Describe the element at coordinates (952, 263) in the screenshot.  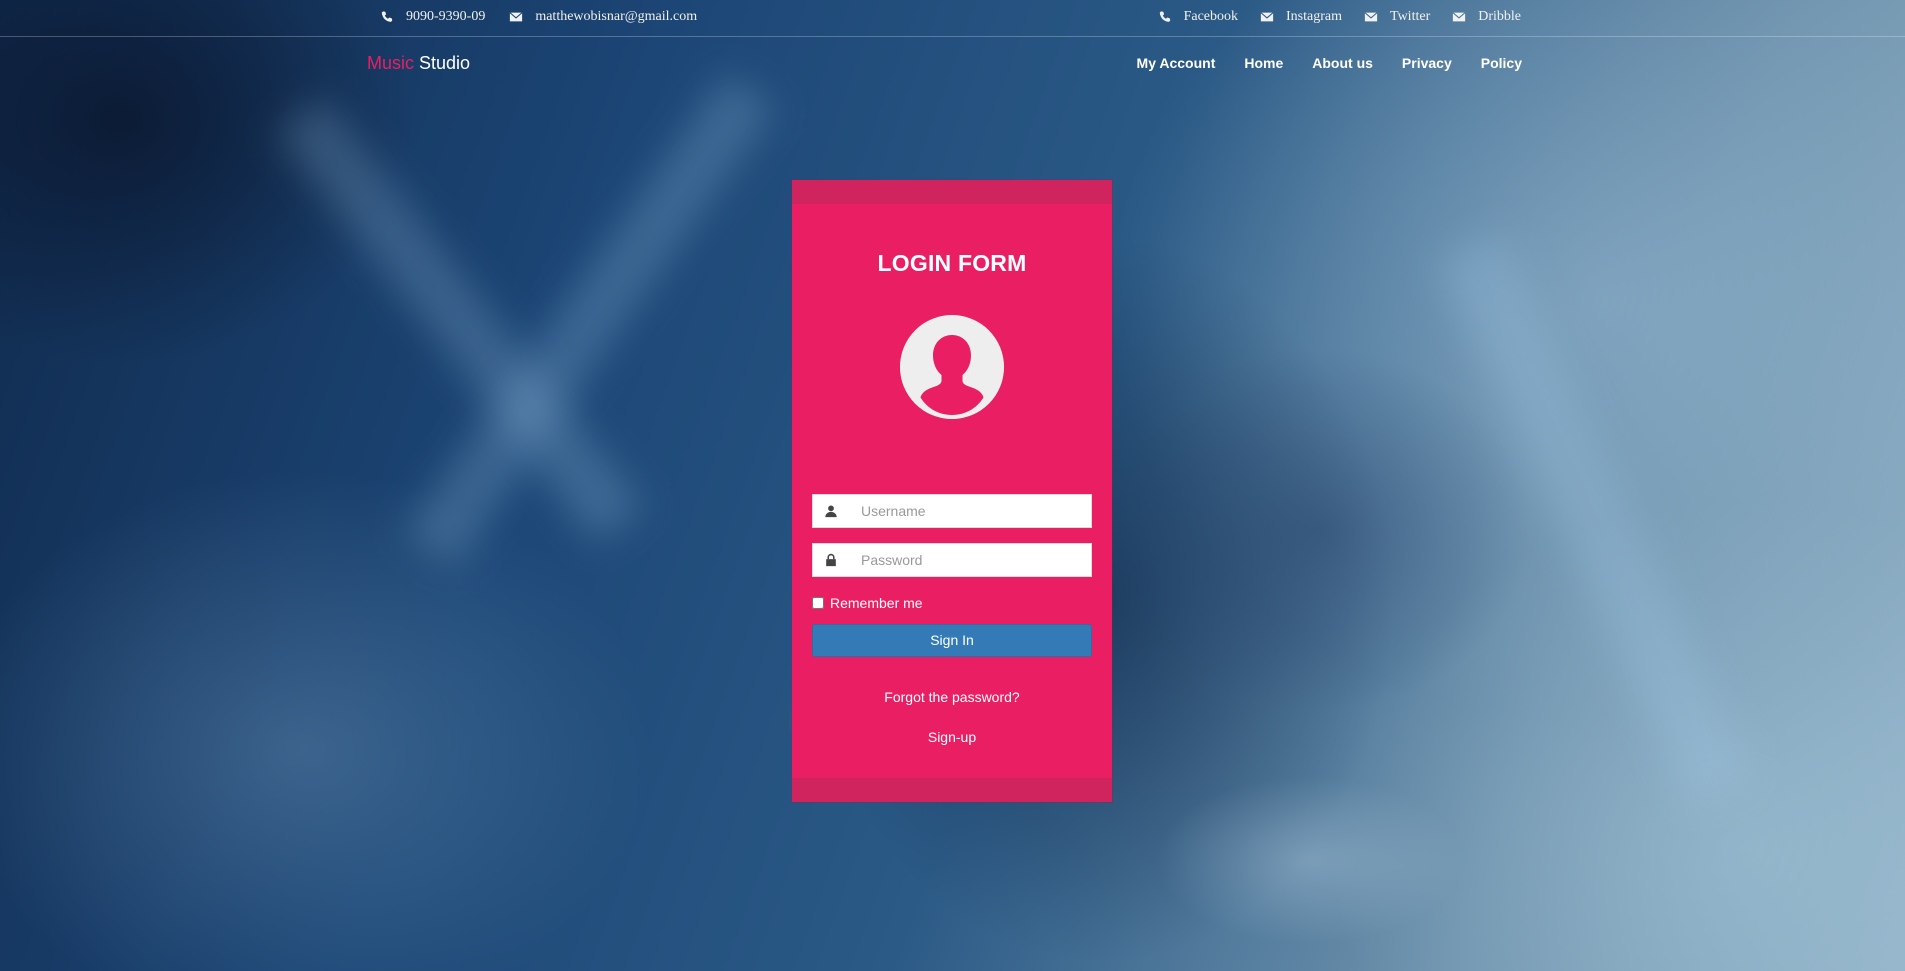
I see `login-title: LOGIN FORM` at that location.